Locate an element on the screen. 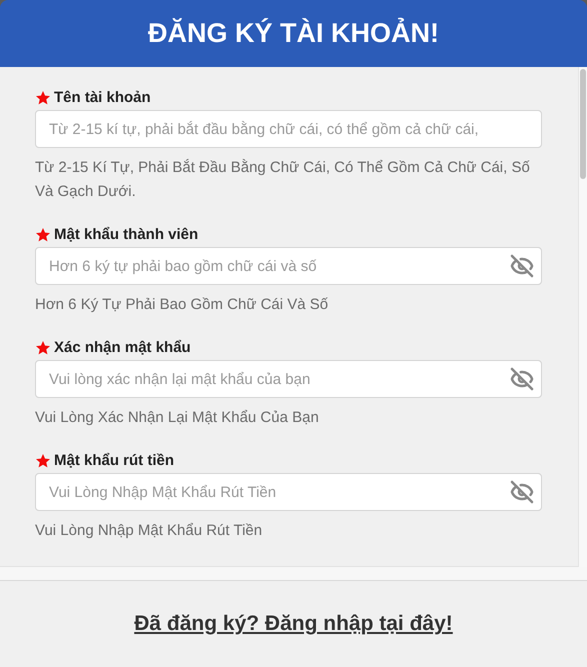 The height and width of the screenshot is (667, 587). help-text: Vui Lòng Nhập Mật Khẩu Rút Tiền is located at coordinates (149, 531).